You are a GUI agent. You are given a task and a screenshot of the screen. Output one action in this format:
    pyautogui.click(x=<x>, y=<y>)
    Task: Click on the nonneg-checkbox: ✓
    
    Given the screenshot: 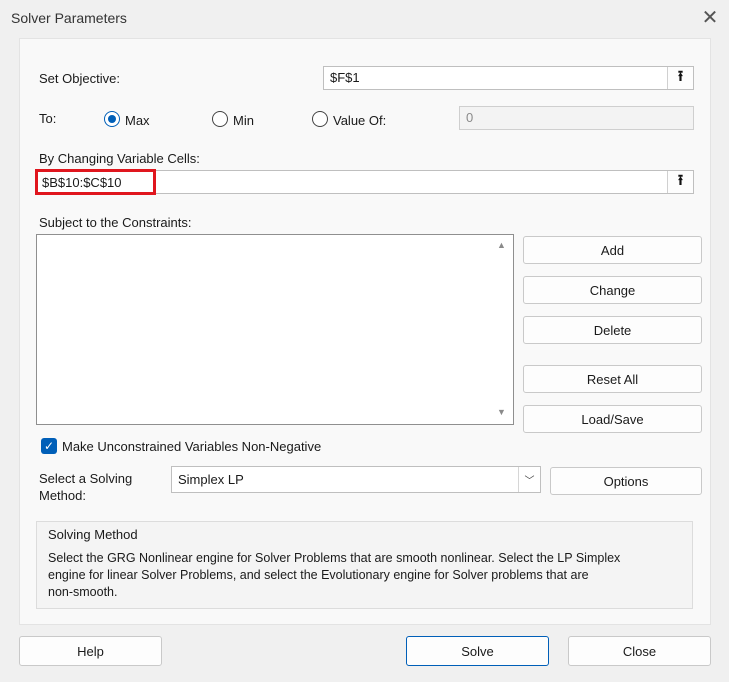 What is the action you would take?
    pyautogui.click(x=49, y=446)
    